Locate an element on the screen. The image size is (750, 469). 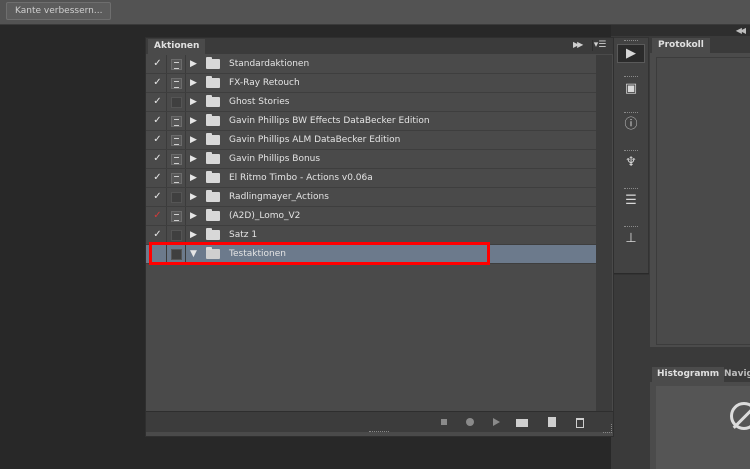
action-set-row: ✓ ▶ Radlingmayer_Actions is located at coordinates (371, 197).